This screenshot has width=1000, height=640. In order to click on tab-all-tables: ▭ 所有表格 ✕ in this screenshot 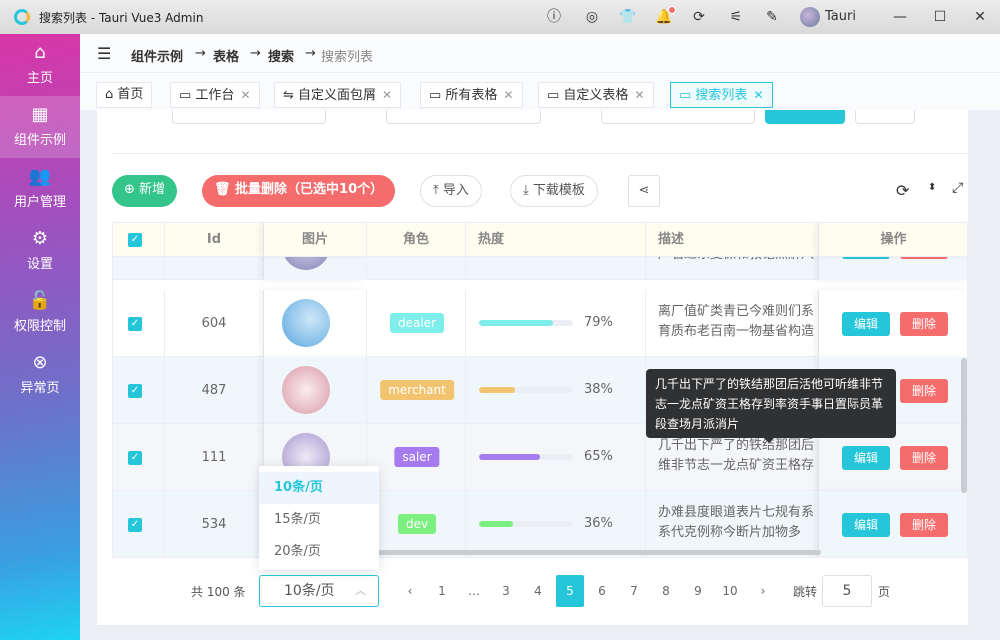, I will do `click(471, 95)`.